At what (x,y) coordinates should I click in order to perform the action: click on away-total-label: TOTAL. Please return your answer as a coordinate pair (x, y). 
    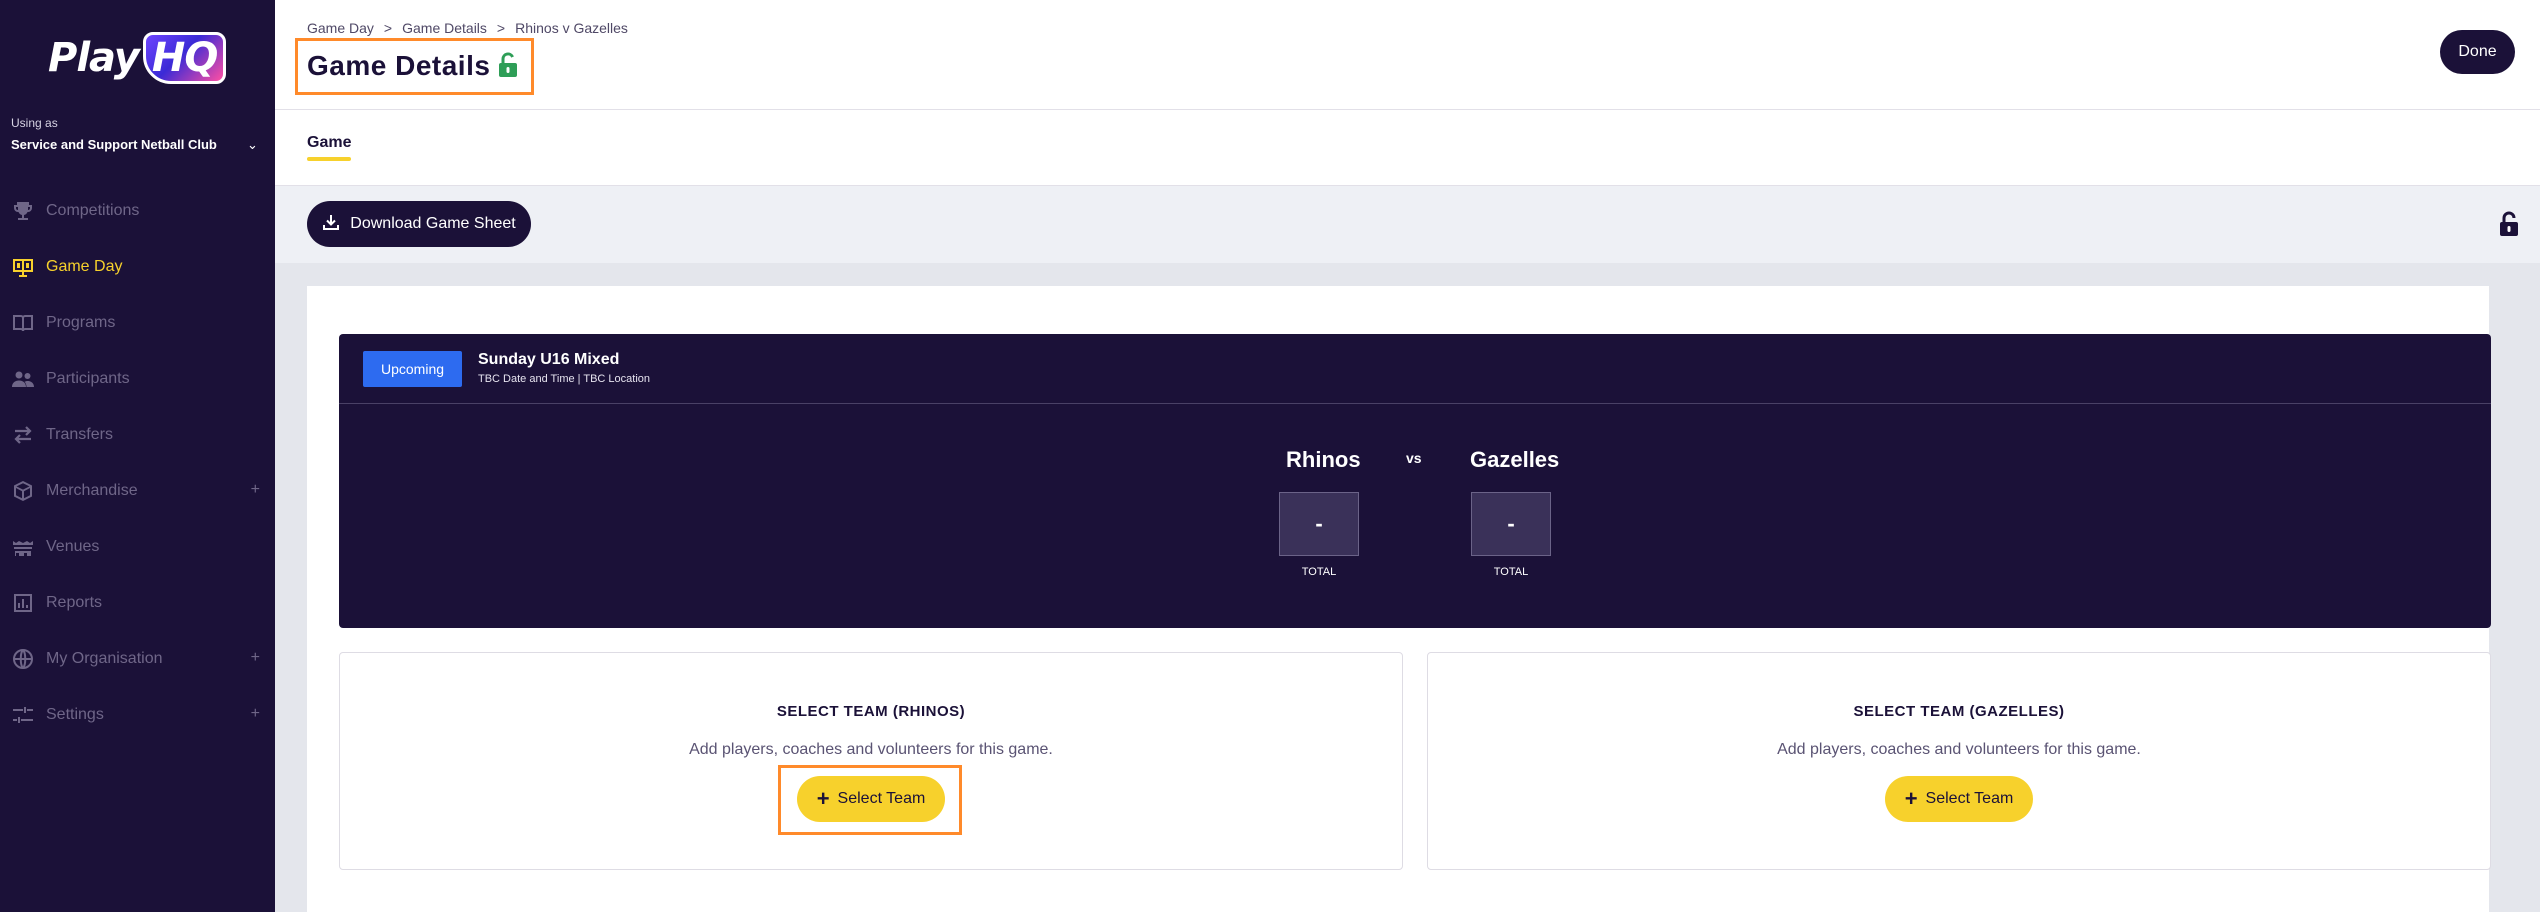
    Looking at the image, I should click on (1511, 572).